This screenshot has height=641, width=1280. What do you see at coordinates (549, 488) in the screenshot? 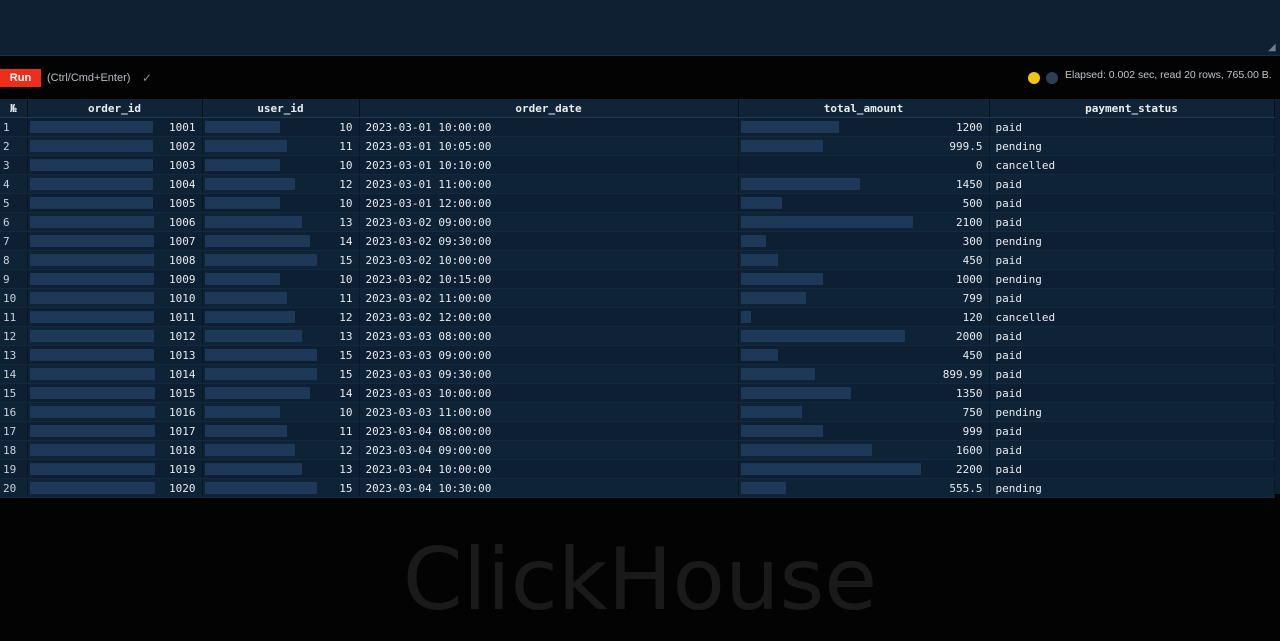
I see `cell-order-date: 2023-03-04 10:30:00` at bounding box center [549, 488].